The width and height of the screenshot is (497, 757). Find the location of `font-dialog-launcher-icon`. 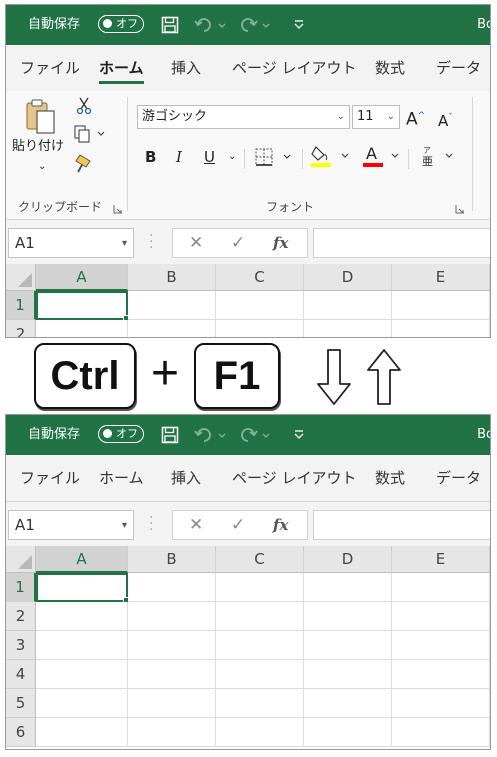

font-dialog-launcher-icon is located at coordinates (460, 209).